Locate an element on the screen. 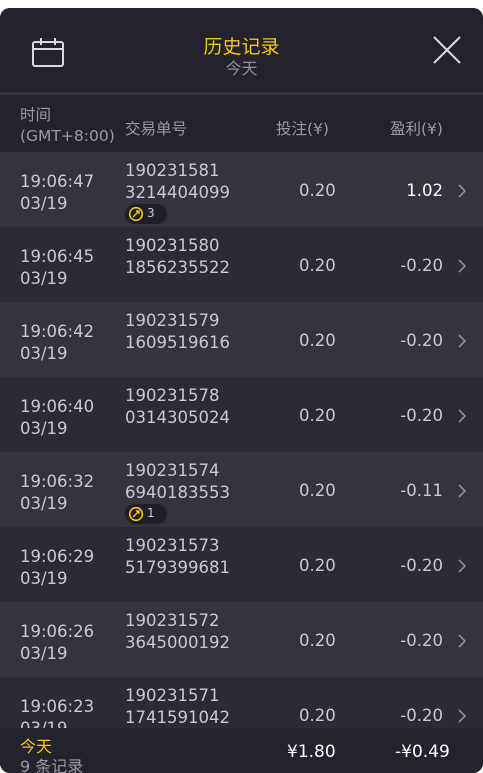 The image size is (483, 773). row-order-line2: 0314305024 is located at coordinates (177, 417).